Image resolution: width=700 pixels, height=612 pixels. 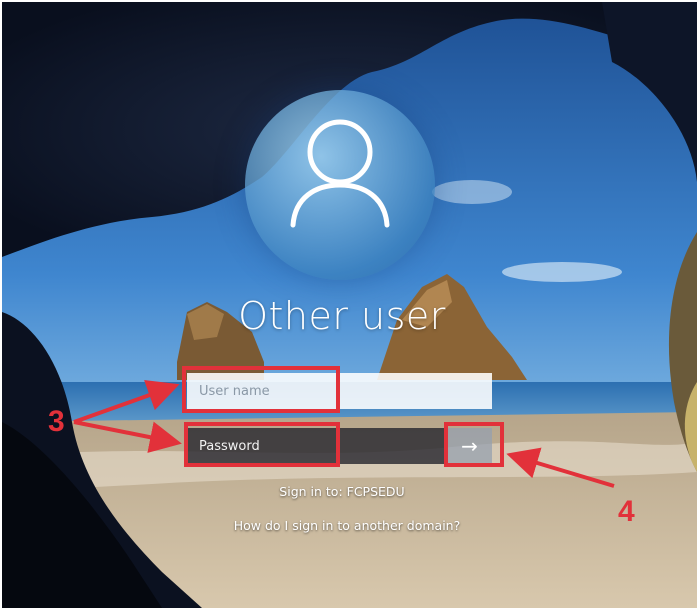 I want to click on password-input, so click(x=316, y=446).